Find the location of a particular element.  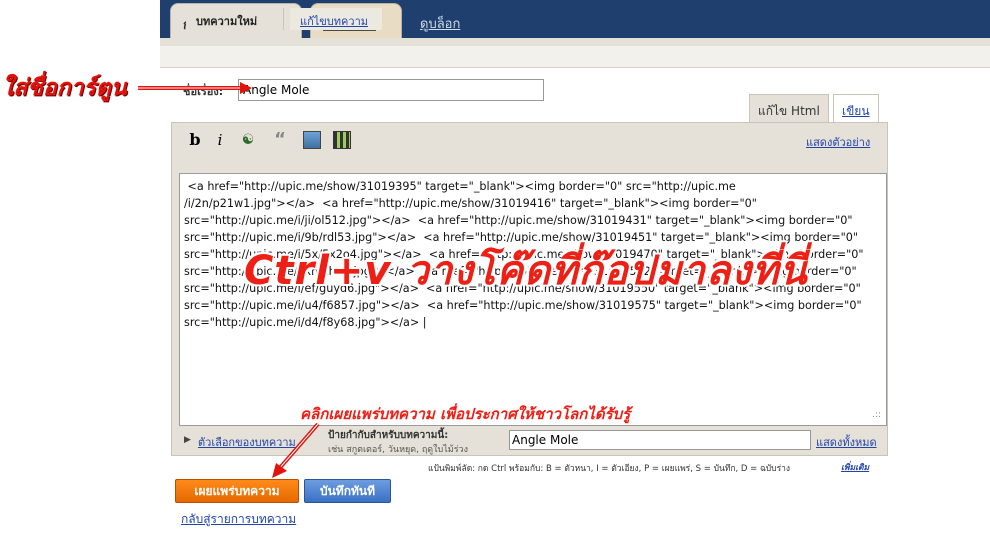

subtab-bar is located at coordinates (575, 53).